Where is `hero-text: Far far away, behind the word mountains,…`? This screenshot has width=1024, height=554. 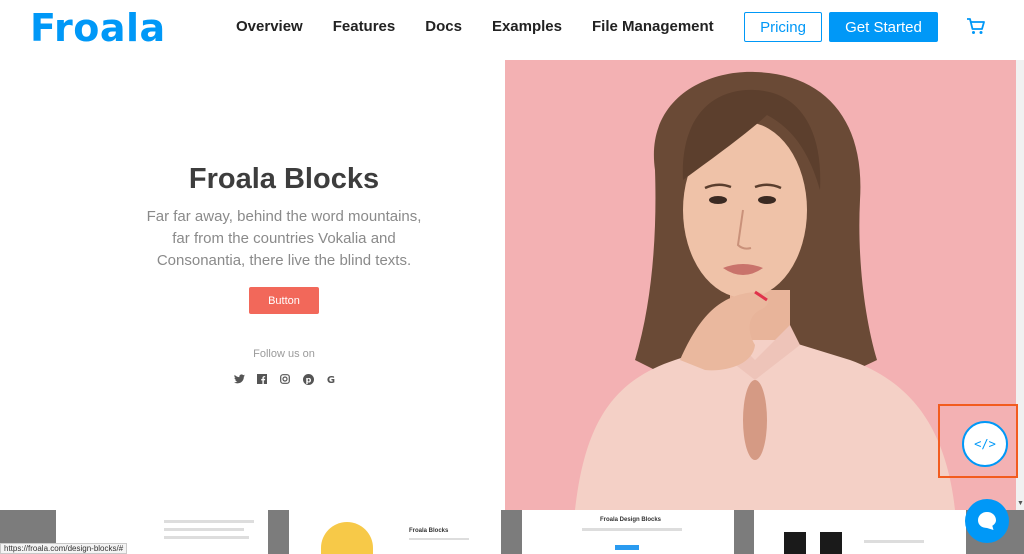 hero-text: Far far away, behind the word mountains,… is located at coordinates (284, 238).